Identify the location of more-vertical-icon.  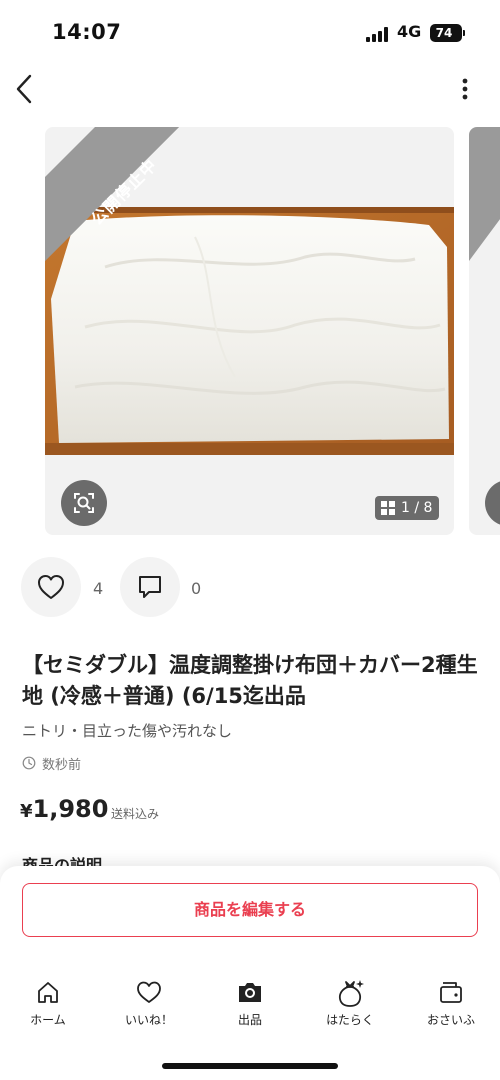
(465, 89).